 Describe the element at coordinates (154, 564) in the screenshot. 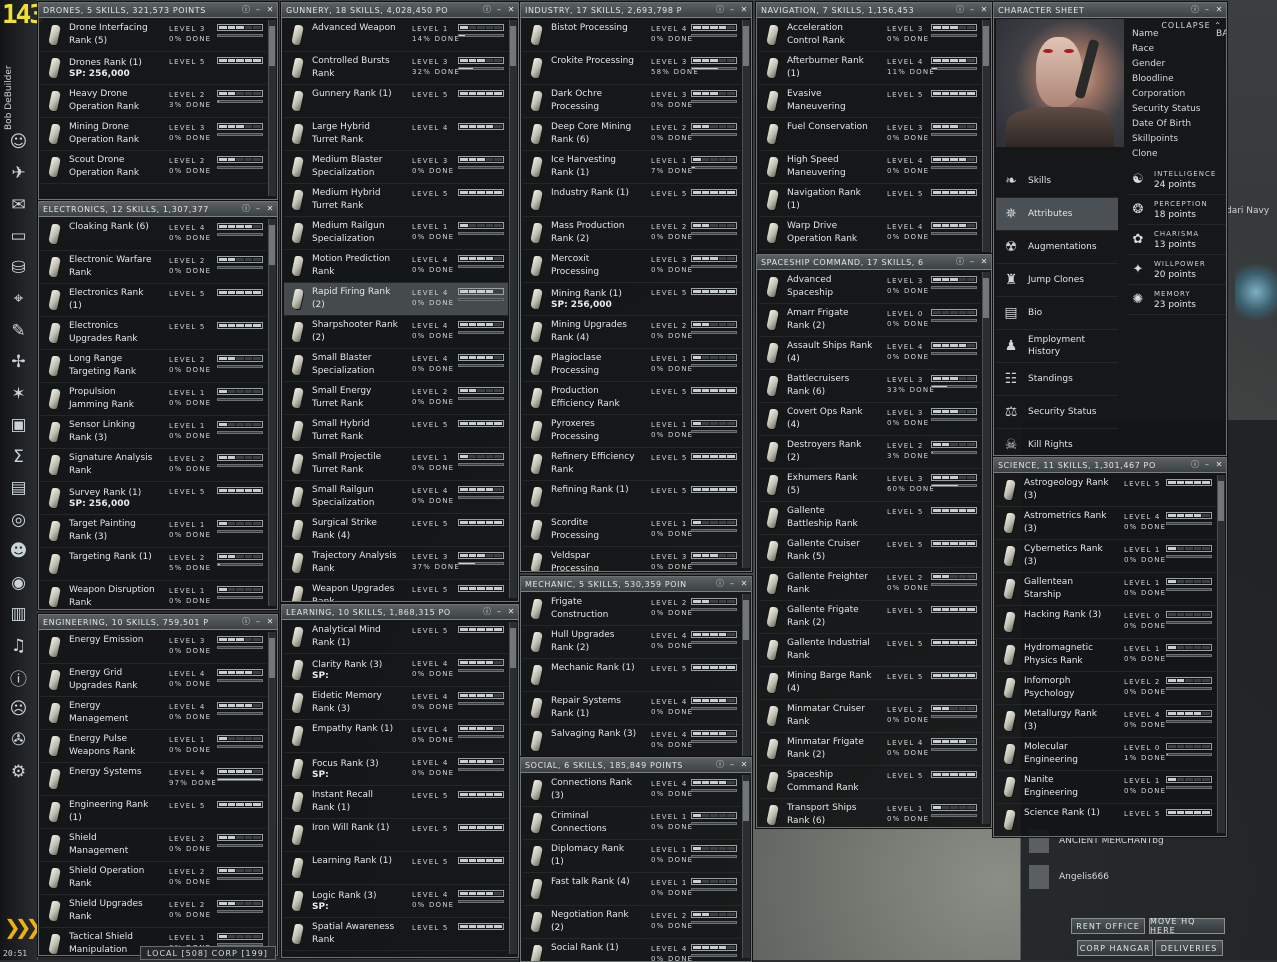

I see `skill-row: Targeting Rank (1) LEVEL 2 5% DONE` at that location.